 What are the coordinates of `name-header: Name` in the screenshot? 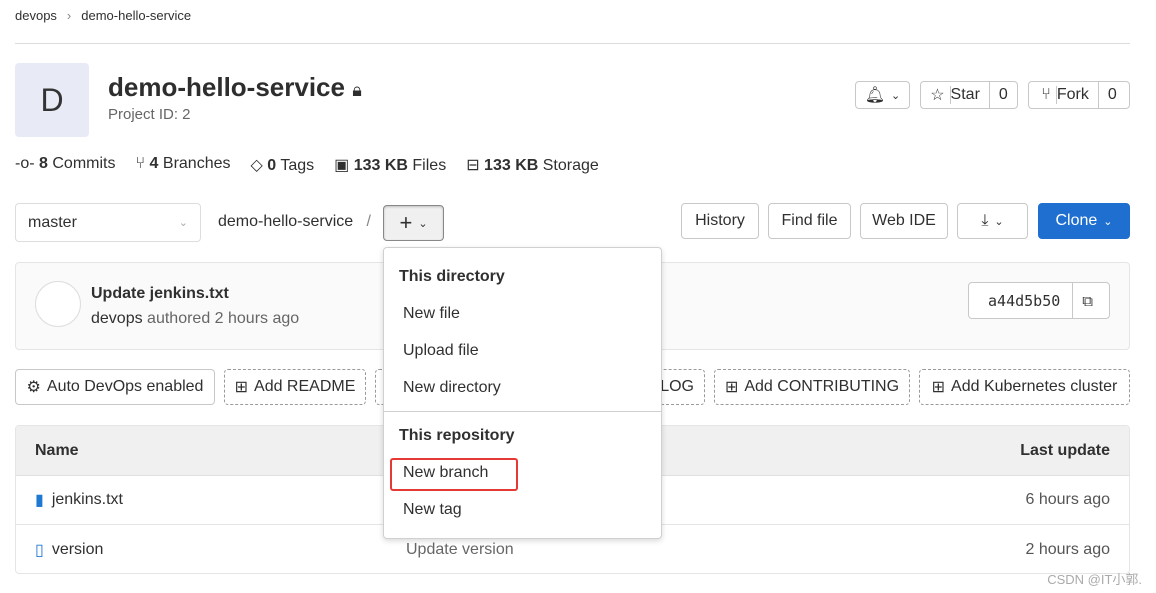 It's located at (57, 450).